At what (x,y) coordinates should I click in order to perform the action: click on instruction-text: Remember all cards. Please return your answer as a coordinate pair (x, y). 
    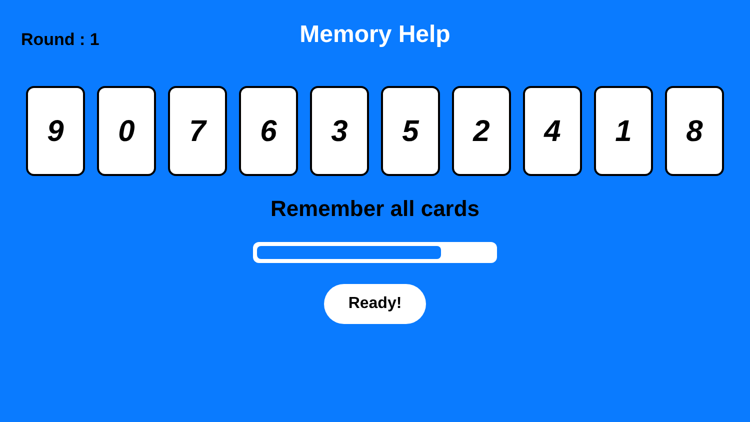
    Looking at the image, I should click on (375, 209).